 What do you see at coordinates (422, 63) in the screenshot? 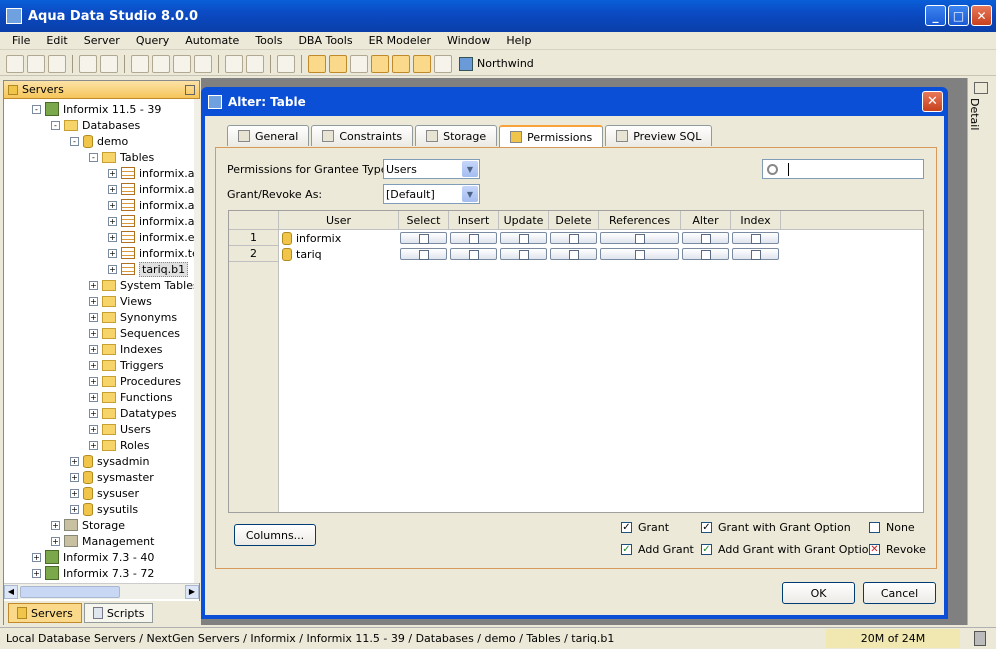
I see `layout5-icon` at bounding box center [422, 63].